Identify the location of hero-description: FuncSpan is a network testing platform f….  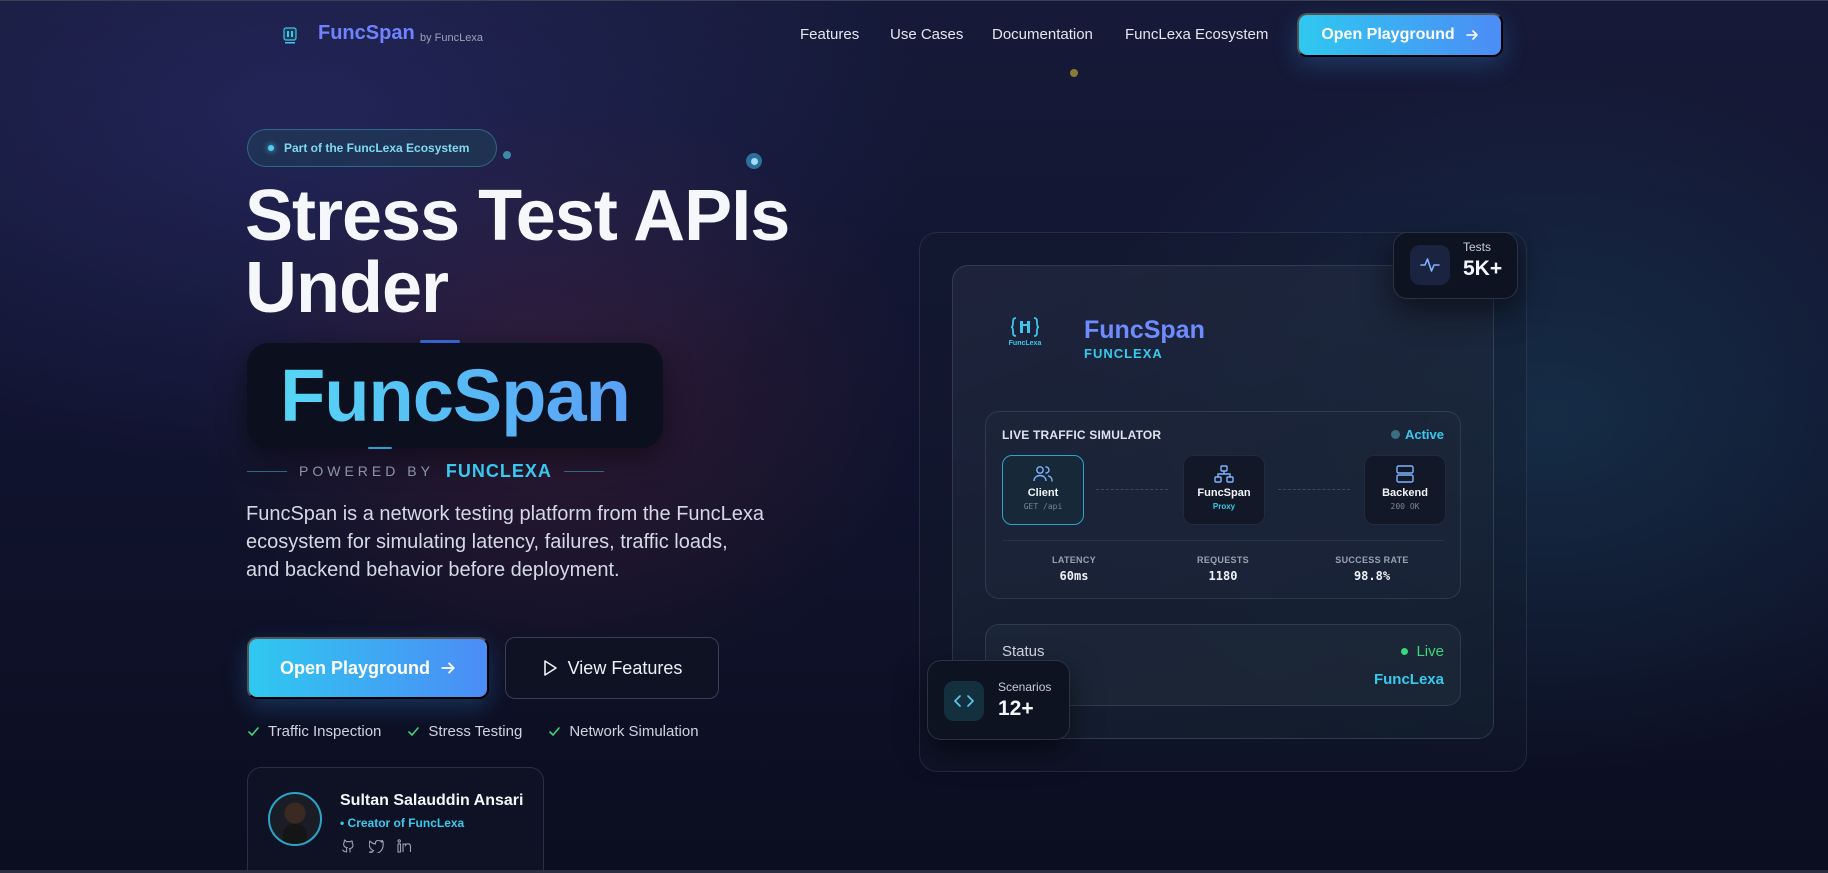
(505, 542).